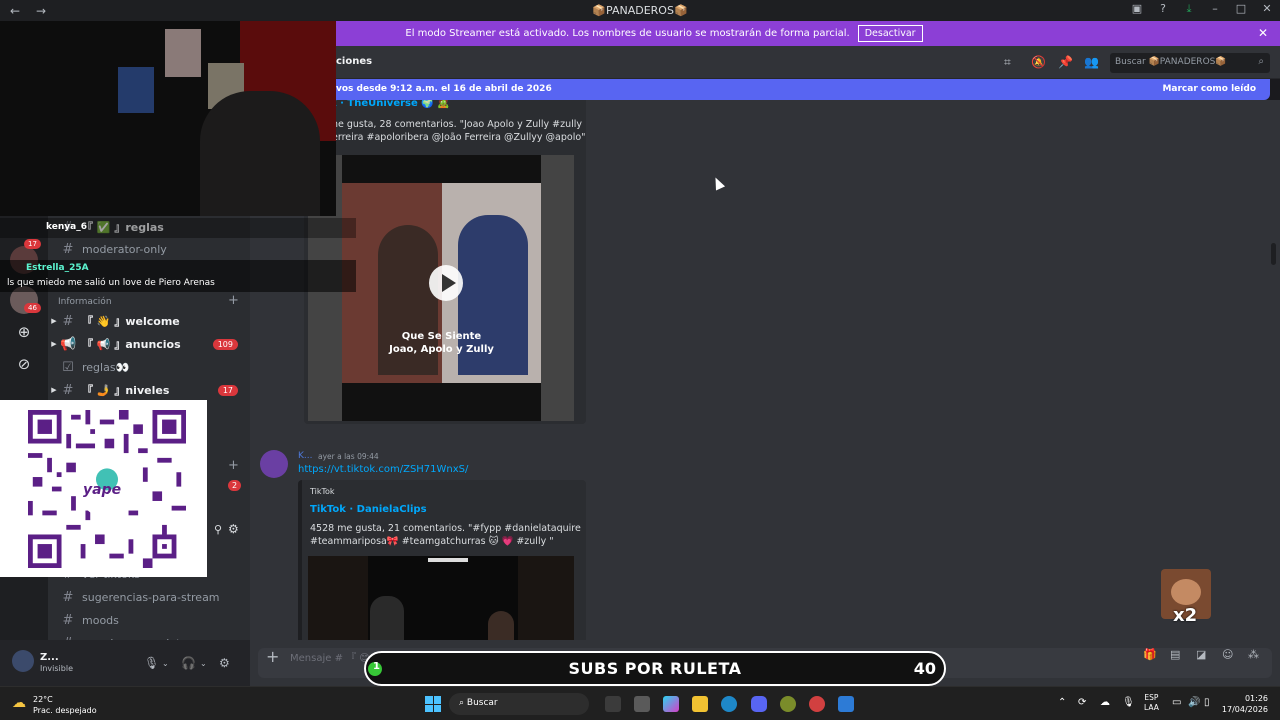 The image size is (1280, 720). Describe the element at coordinates (168, 118) in the screenshot. I see `webcam-overlay` at that location.